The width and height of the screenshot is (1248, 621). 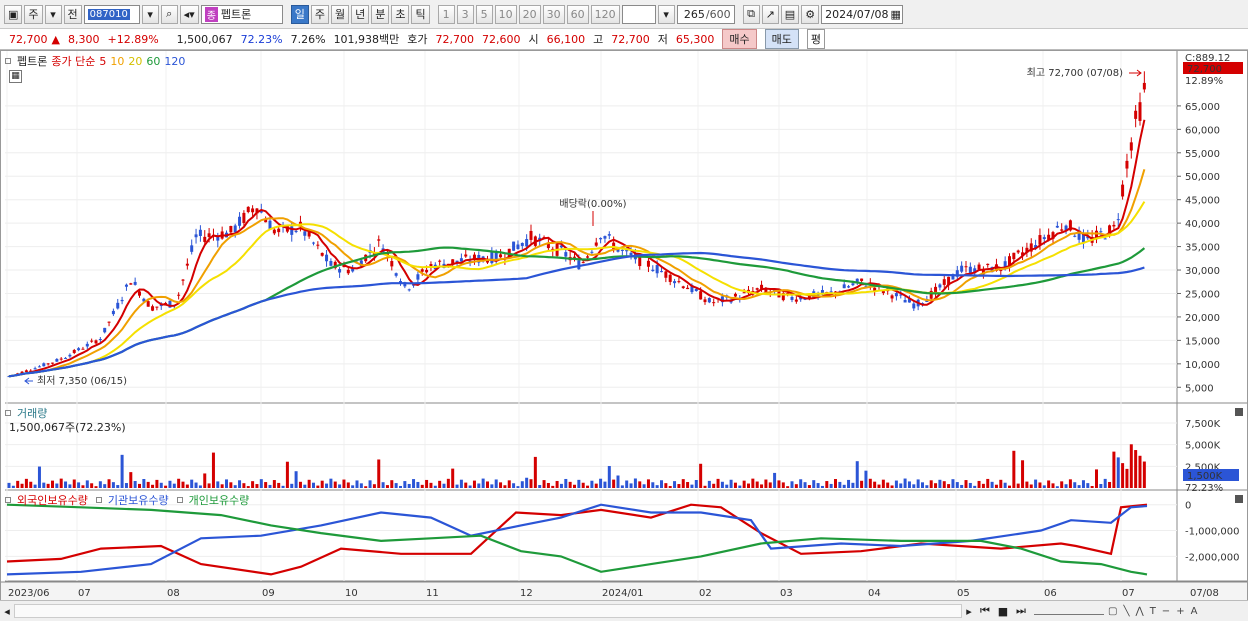 I want to click on stop-icon: ■, so click(x=1003, y=611).